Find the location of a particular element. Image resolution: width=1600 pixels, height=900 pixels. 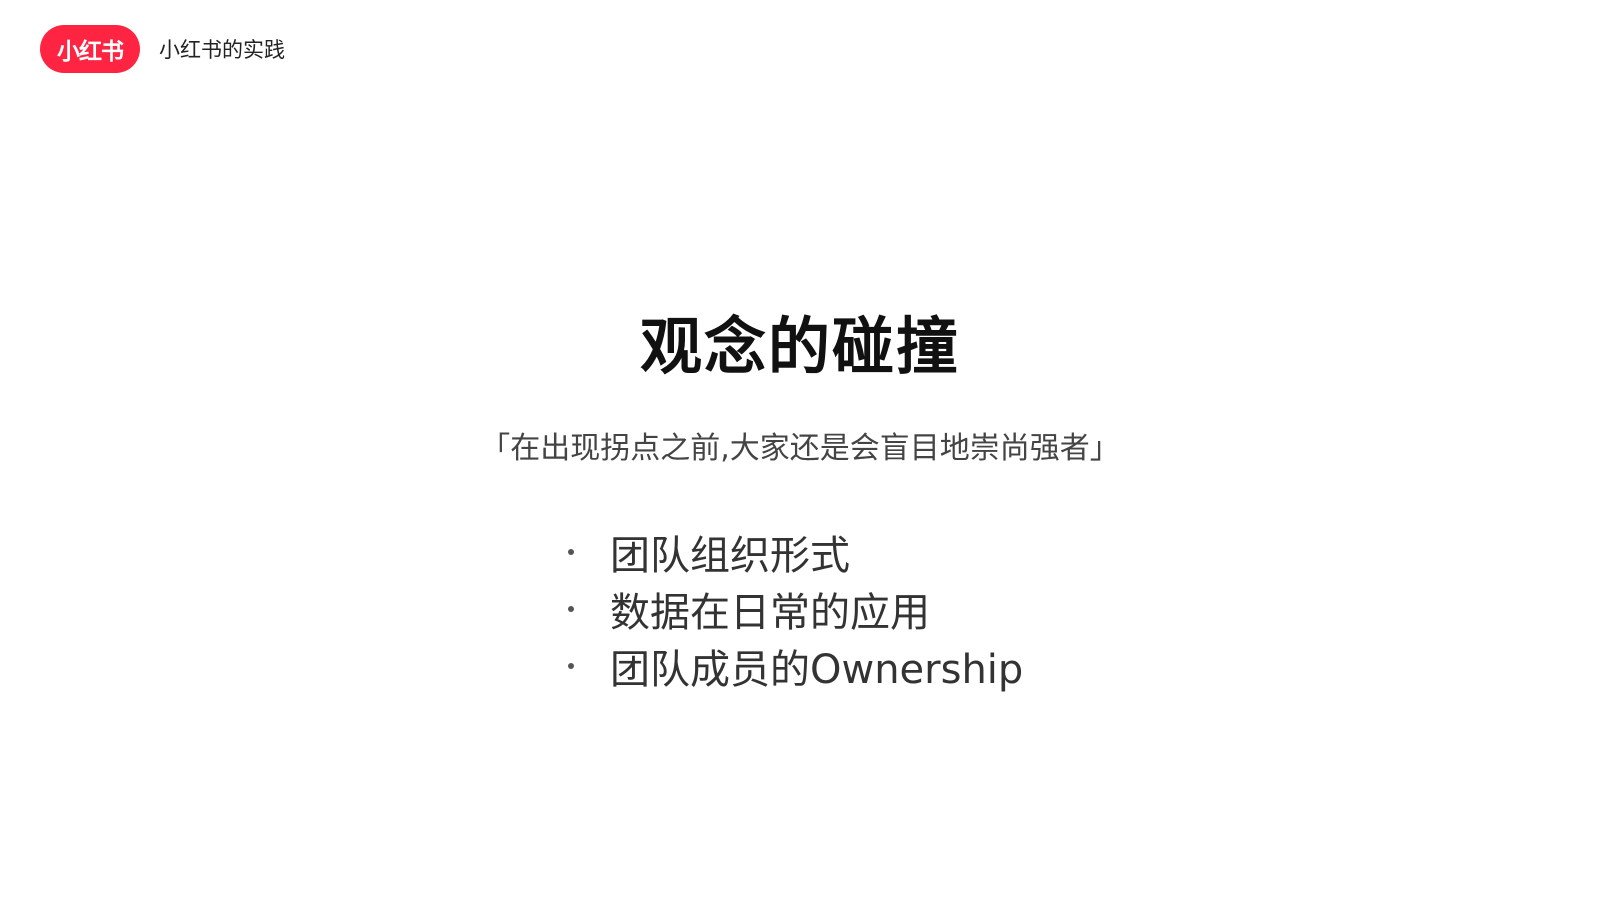

bullet-item: 团队组织形式 is located at coordinates (795, 551).